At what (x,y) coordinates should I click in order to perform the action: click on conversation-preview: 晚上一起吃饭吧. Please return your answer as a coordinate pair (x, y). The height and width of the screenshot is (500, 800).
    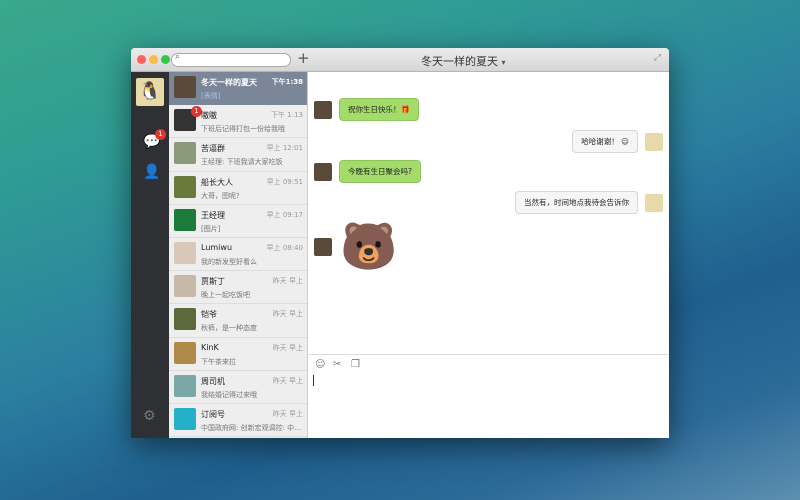
    Looking at the image, I should click on (225, 295).